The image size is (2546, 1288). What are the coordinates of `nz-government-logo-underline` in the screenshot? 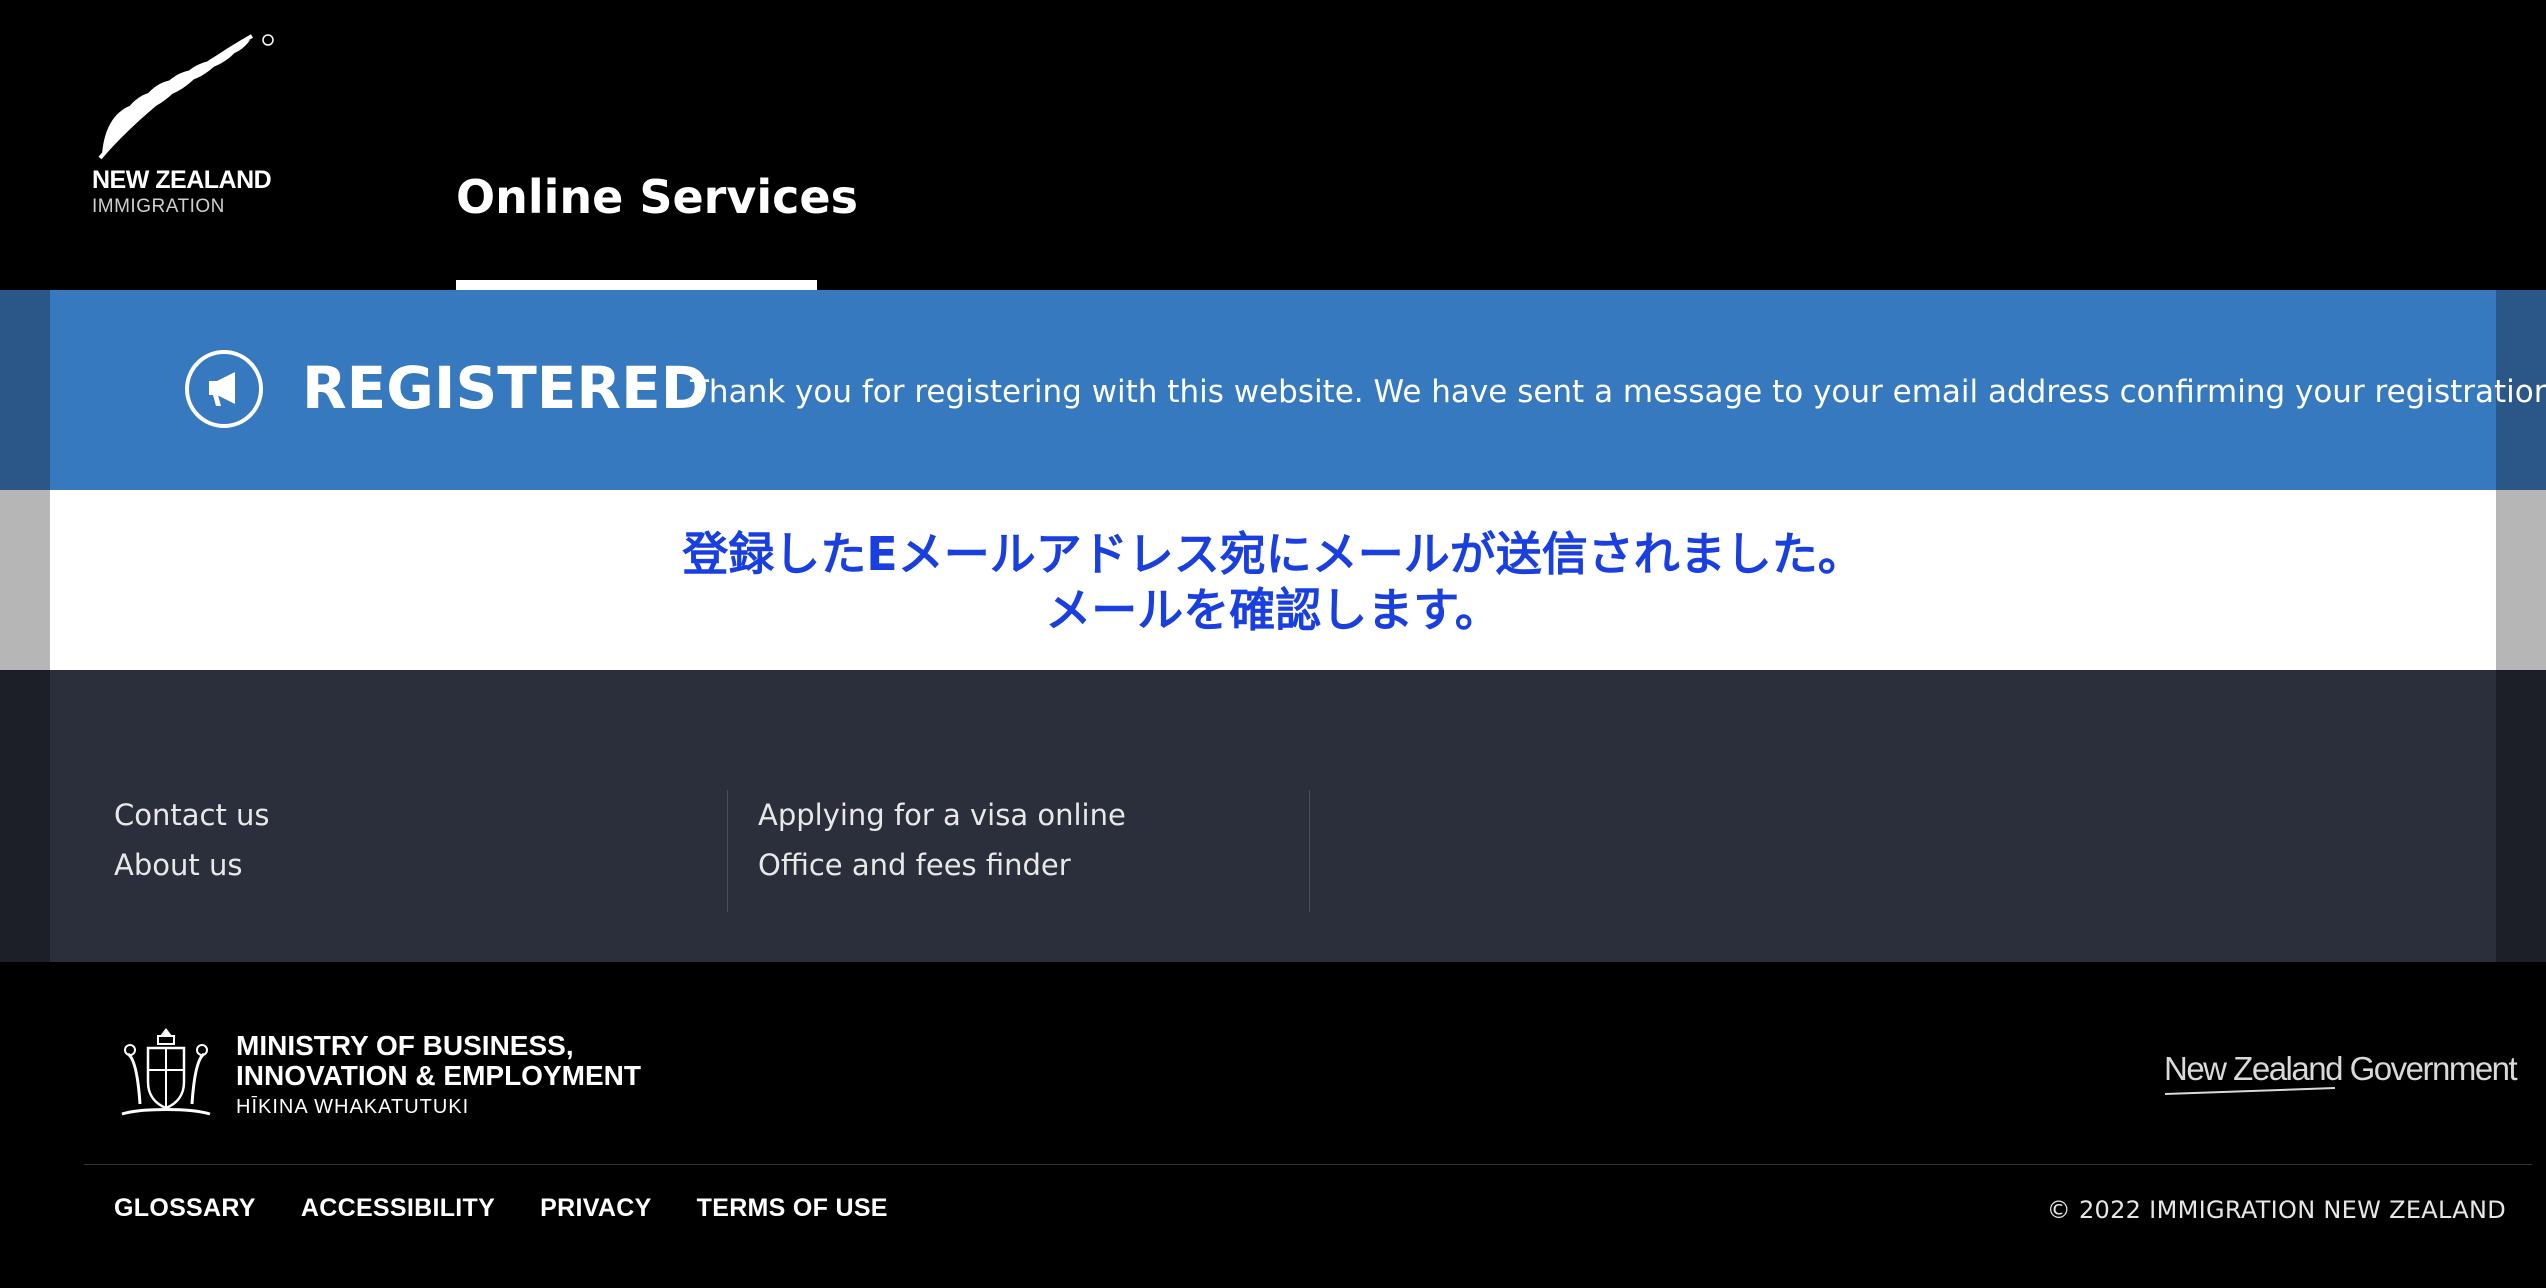 It's located at (2250, 1091).